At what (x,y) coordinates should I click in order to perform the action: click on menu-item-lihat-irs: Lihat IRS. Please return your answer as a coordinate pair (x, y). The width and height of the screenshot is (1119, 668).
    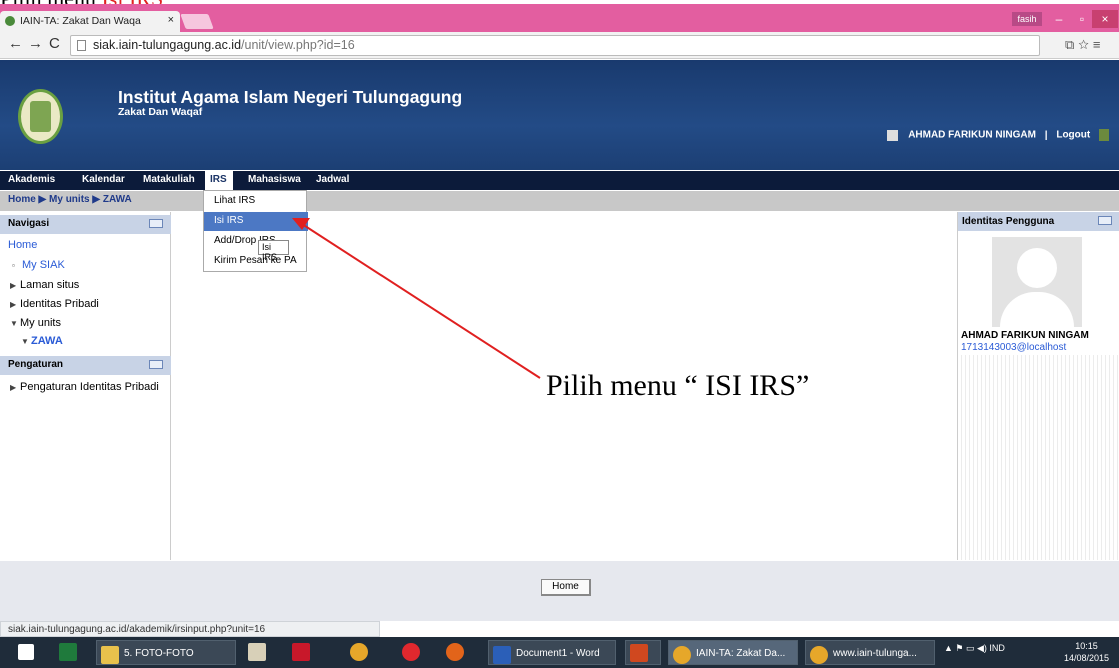
    Looking at the image, I should click on (256, 201).